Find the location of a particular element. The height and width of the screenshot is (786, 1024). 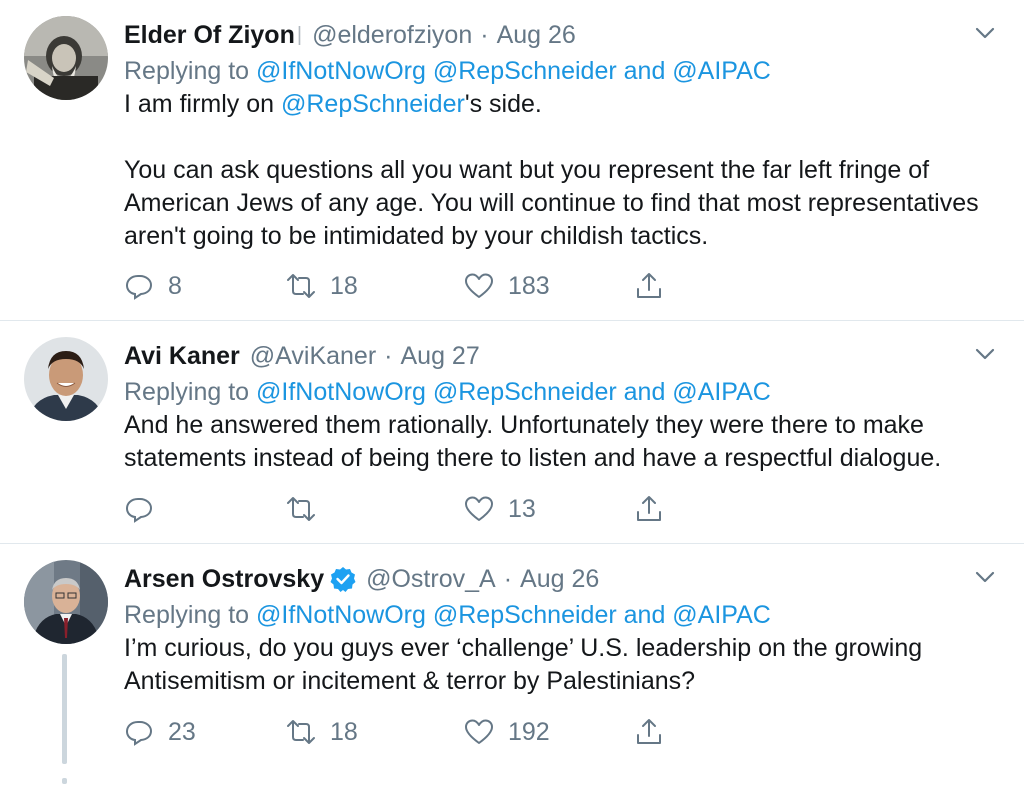

author-handle: @AviKaner is located at coordinates (313, 356).